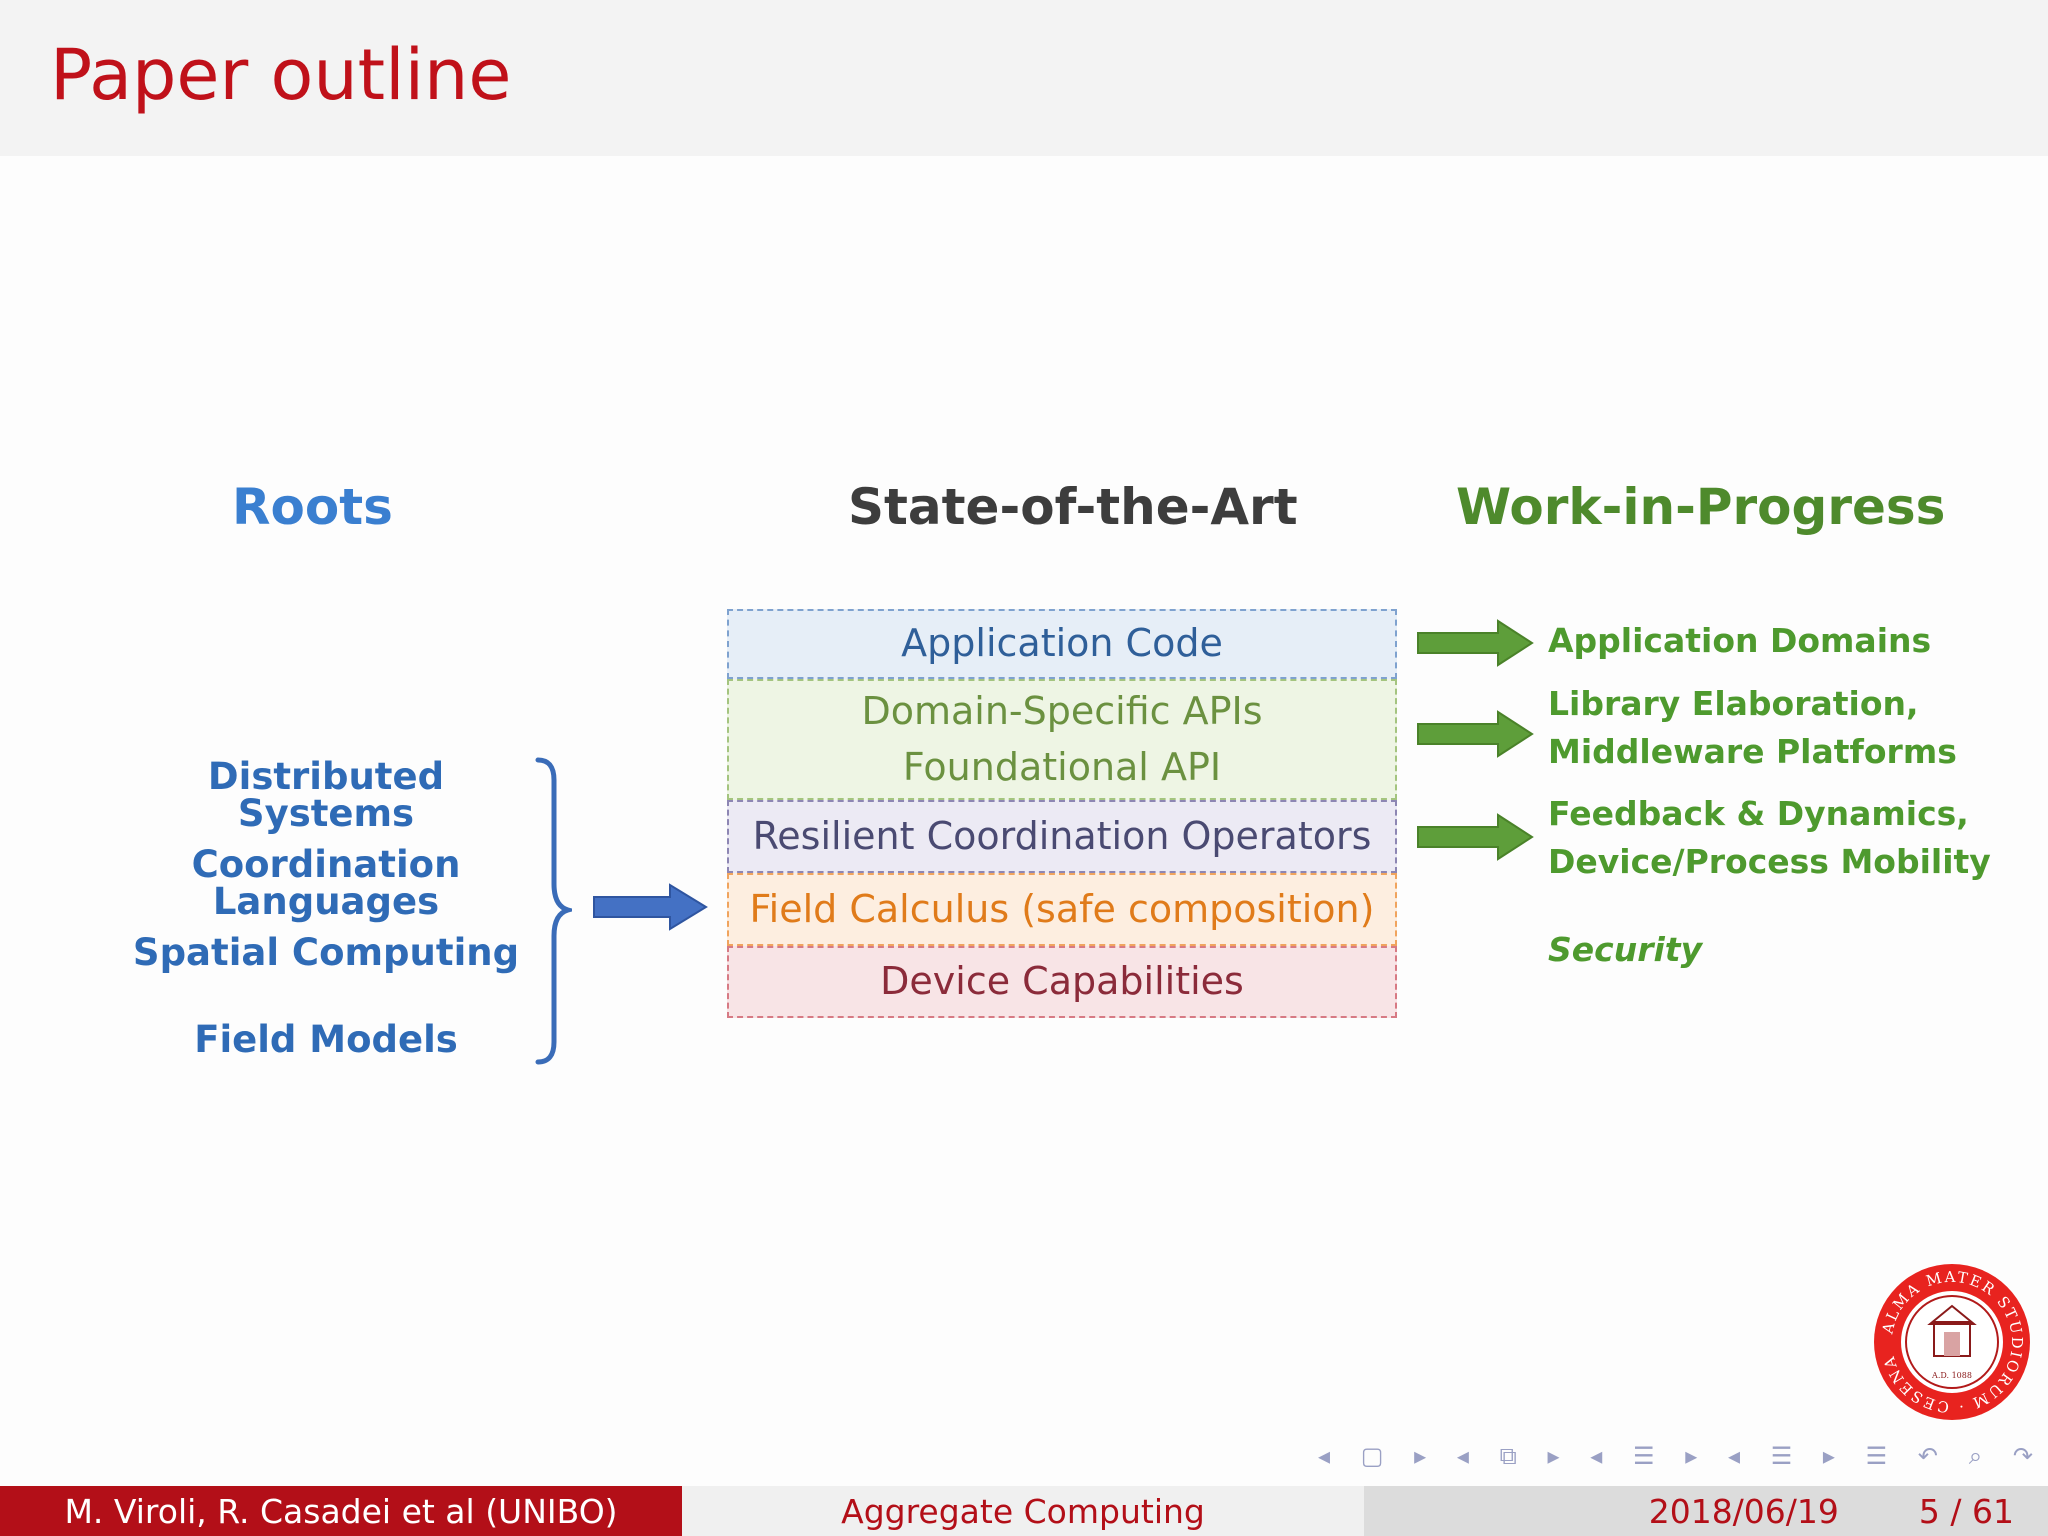  Describe the element at coordinates (1073, 507) in the screenshot. I see `state-of-the-art-heading: State-of-the-Art` at that location.